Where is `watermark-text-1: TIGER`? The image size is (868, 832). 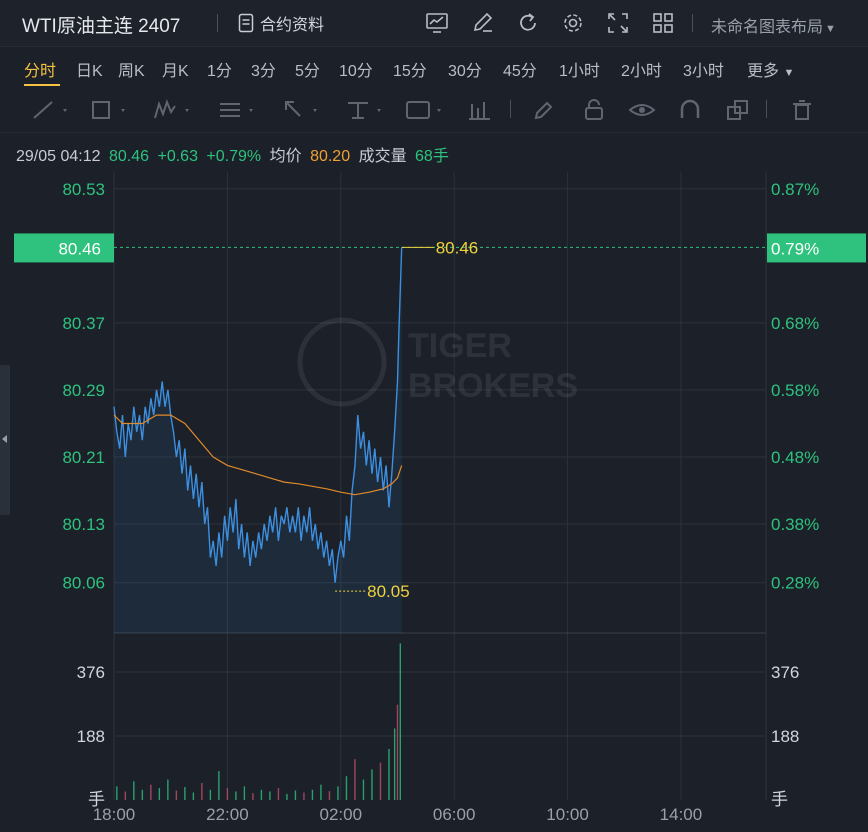
watermark-text-1: TIGER is located at coordinates (460, 346).